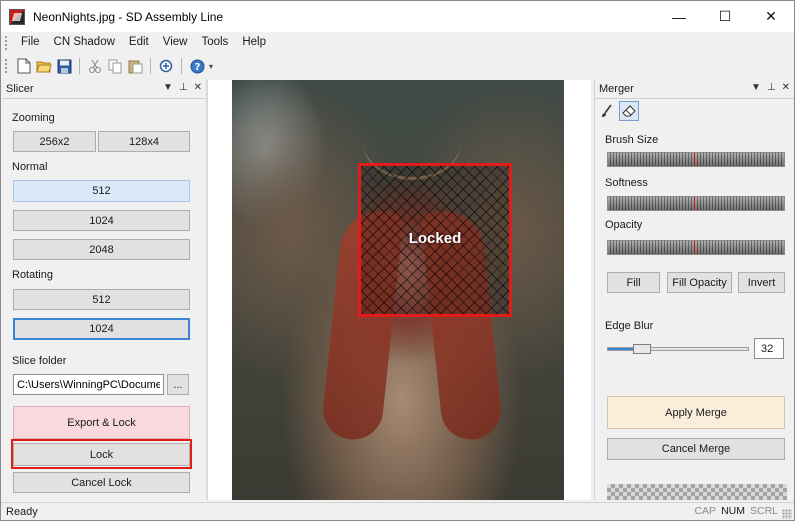 The width and height of the screenshot is (795, 521). Describe the element at coordinates (642, 349) in the screenshot. I see `edge-blur-thumb` at that location.